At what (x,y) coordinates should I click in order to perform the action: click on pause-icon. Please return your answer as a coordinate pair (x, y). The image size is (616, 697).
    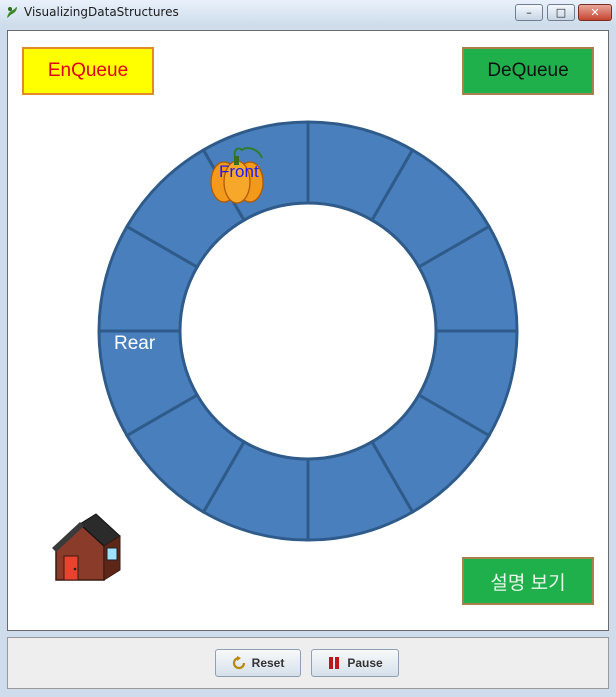
    Looking at the image, I should click on (334, 663).